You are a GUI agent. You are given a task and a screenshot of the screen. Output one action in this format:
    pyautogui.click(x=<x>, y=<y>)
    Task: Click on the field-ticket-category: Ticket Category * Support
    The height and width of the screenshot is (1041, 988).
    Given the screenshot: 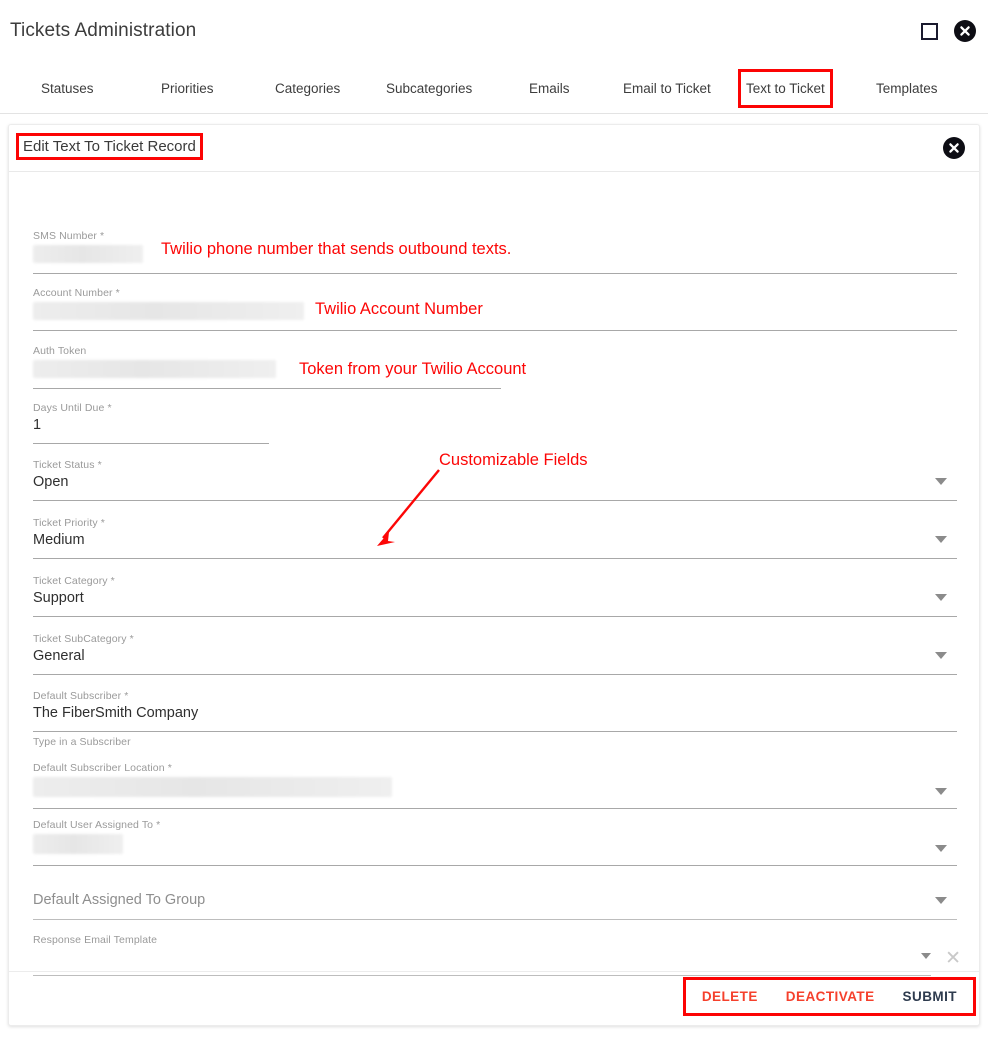 What is the action you would take?
    pyautogui.click(x=495, y=596)
    